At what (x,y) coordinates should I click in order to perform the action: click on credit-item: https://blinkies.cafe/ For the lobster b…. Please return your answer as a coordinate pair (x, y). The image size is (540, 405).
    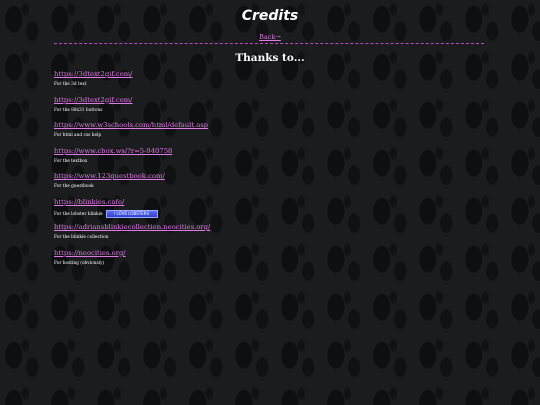
    Looking at the image, I should click on (274, 211).